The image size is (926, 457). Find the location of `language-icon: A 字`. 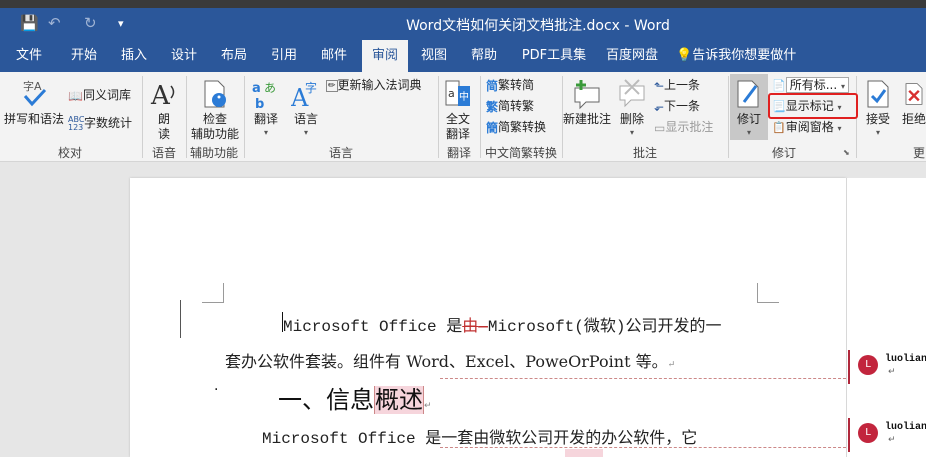

language-icon: A 字 is located at coordinates (304, 95).